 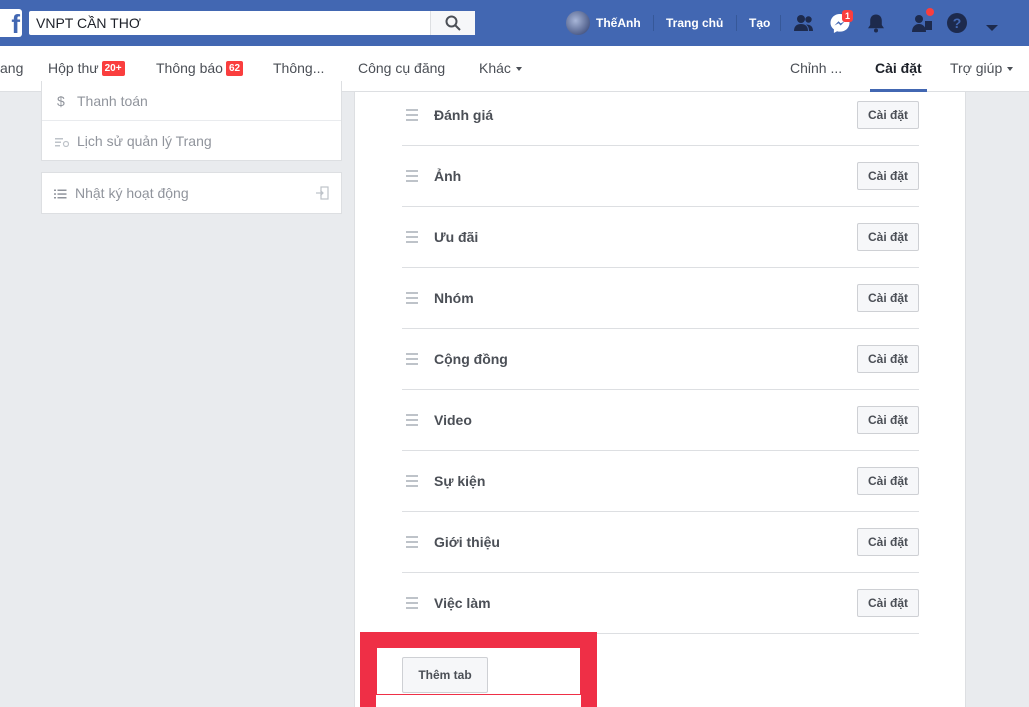 What do you see at coordinates (464, 115) in the screenshot?
I see `tab-name: Đánh giá` at bounding box center [464, 115].